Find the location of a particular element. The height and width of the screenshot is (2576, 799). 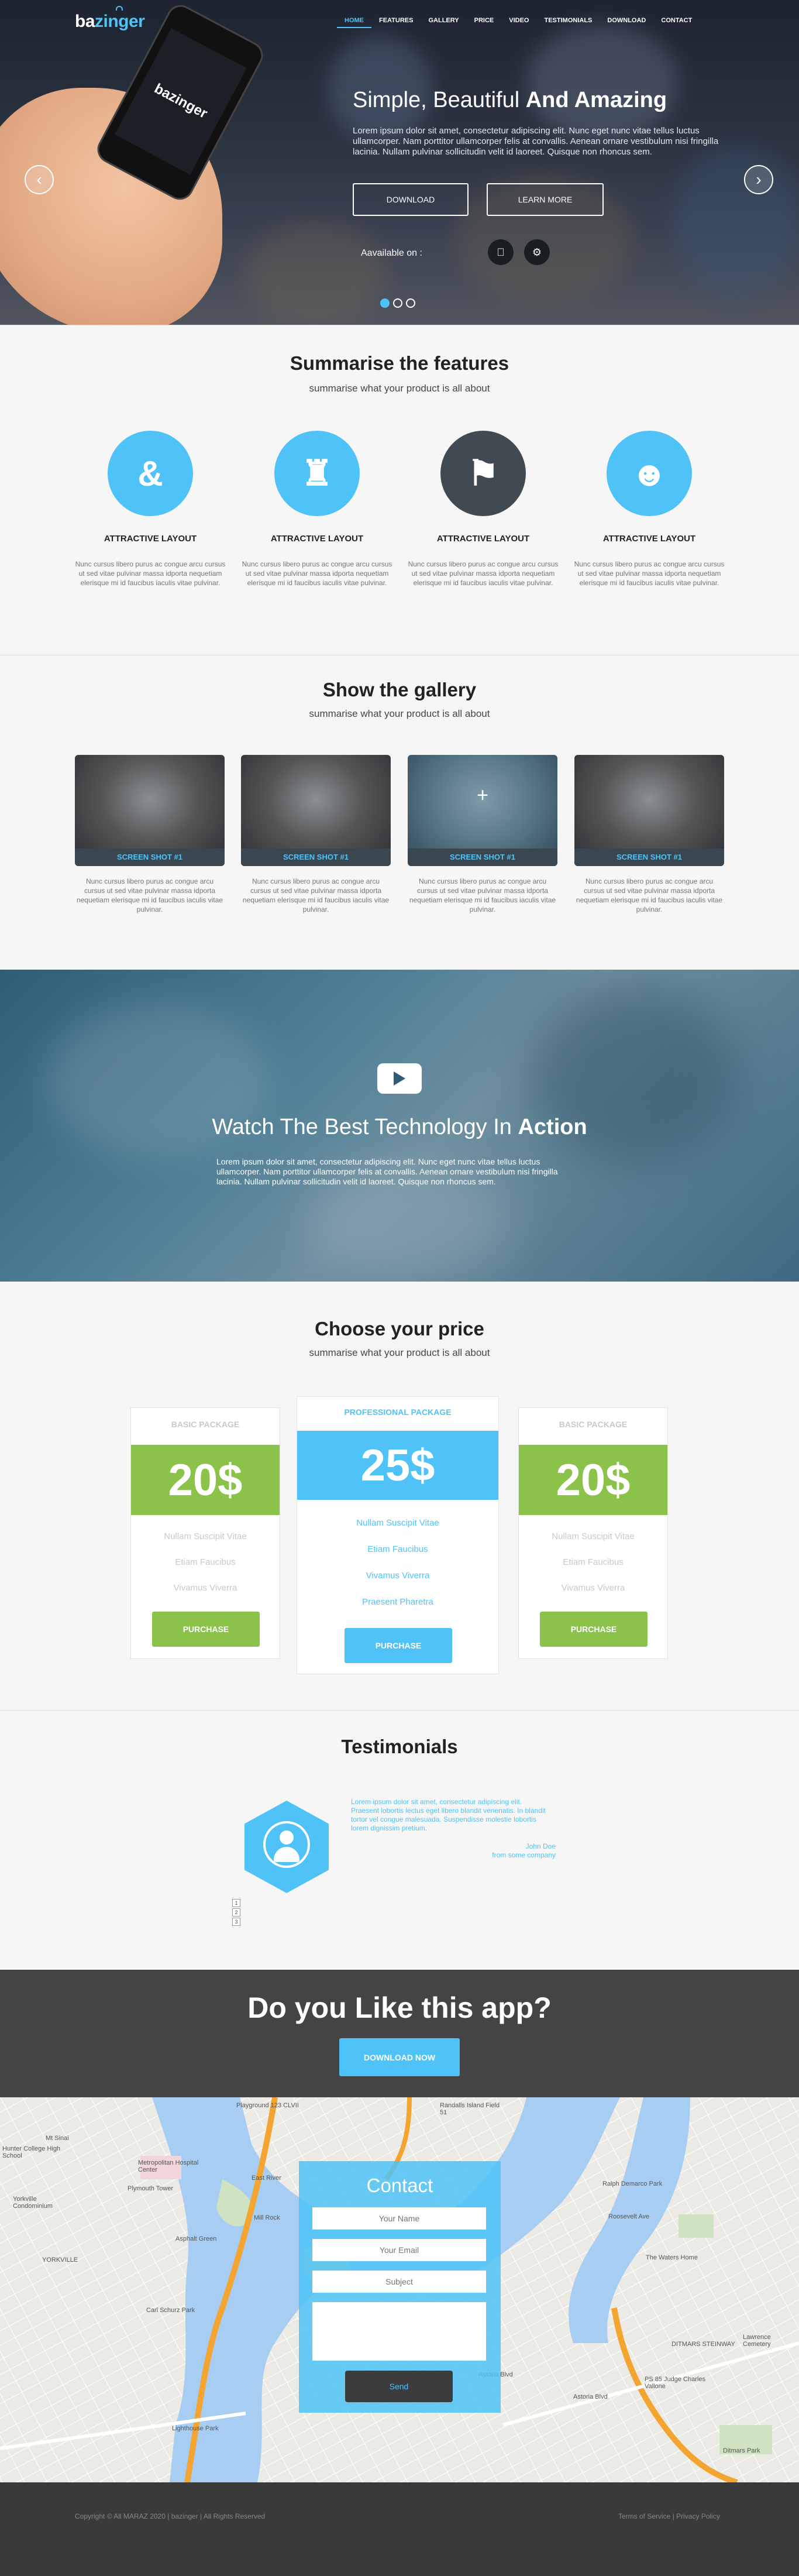

plan-name: PROFESSIONAL PACKAGE is located at coordinates (398, 1412).